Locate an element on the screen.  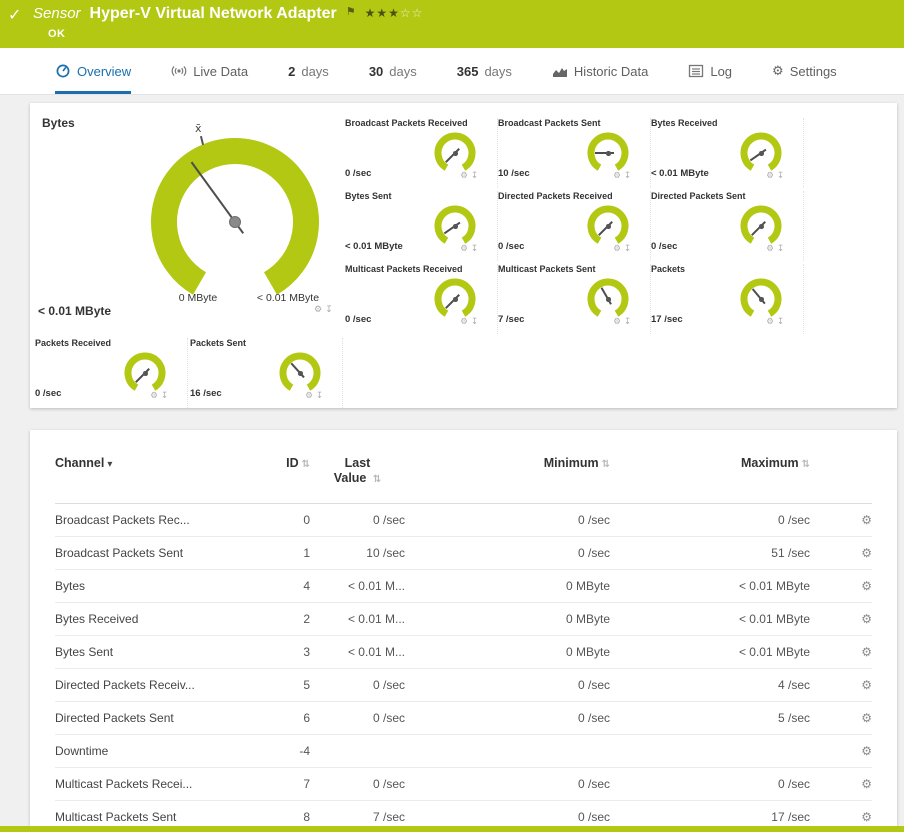
gauge-value: < 0.01 MByte is located at coordinates (680, 173).